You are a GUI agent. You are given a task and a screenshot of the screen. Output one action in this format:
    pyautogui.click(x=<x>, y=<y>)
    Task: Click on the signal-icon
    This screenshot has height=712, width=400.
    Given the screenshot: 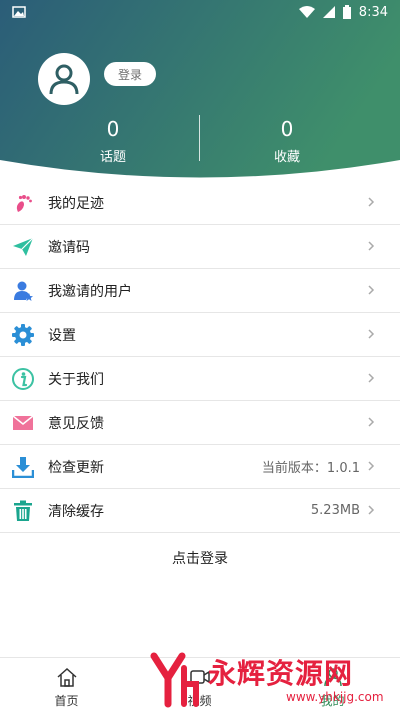 What is the action you would take?
    pyautogui.click(x=328, y=12)
    